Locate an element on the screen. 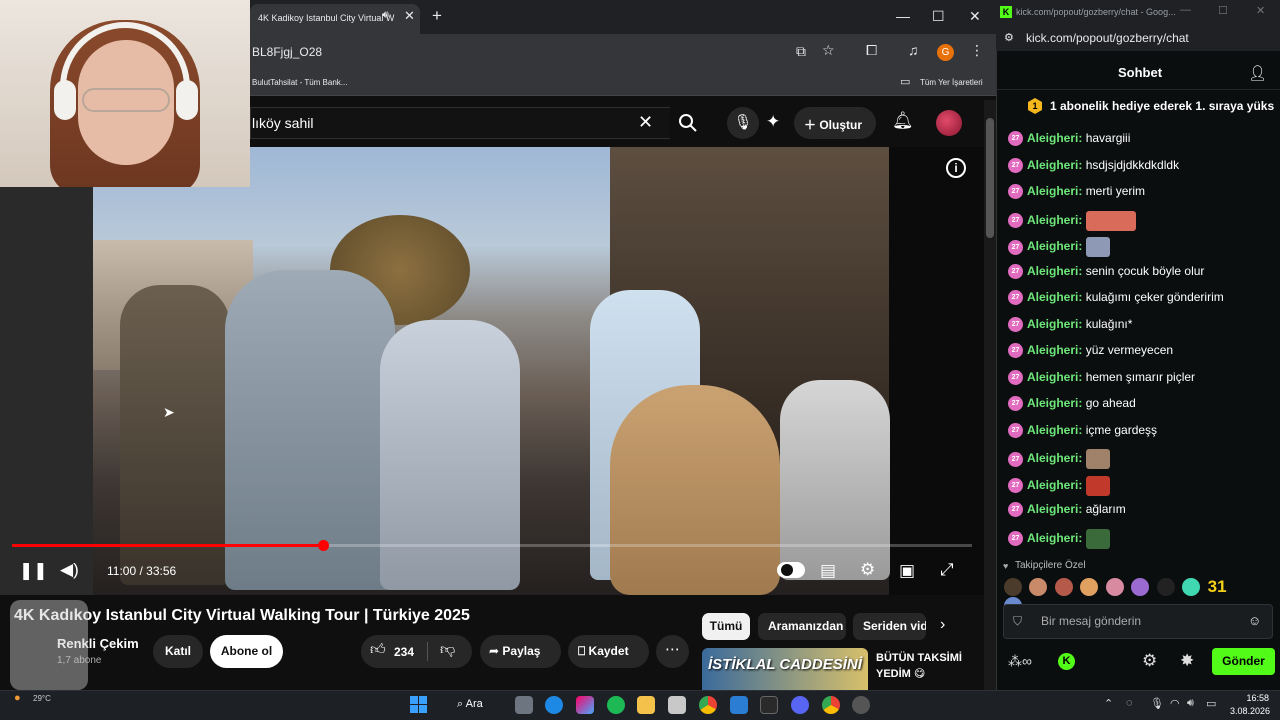 This screenshot has height=720, width=1280. terminal-icon is located at coordinates (769, 705).